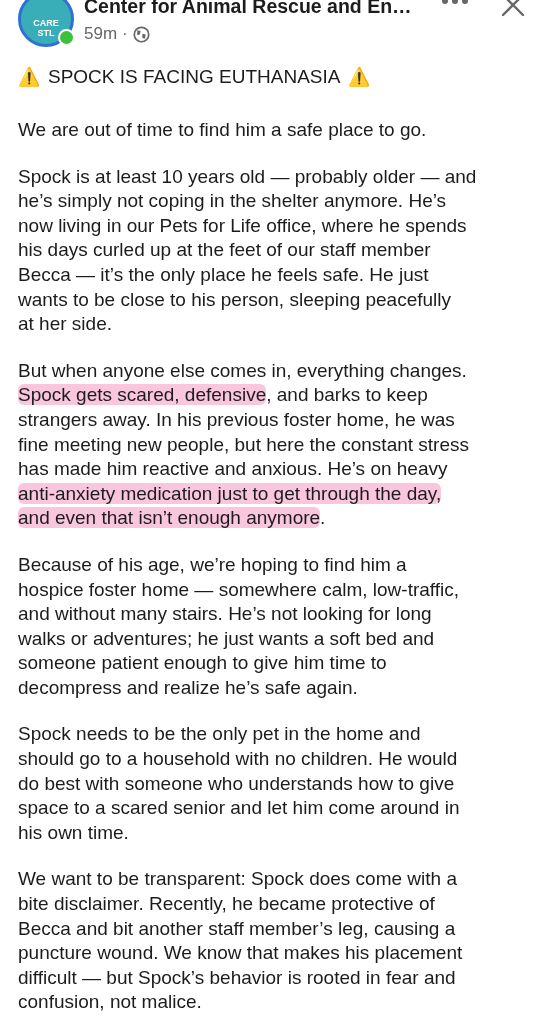  I want to click on globe-icon, so click(141, 34).